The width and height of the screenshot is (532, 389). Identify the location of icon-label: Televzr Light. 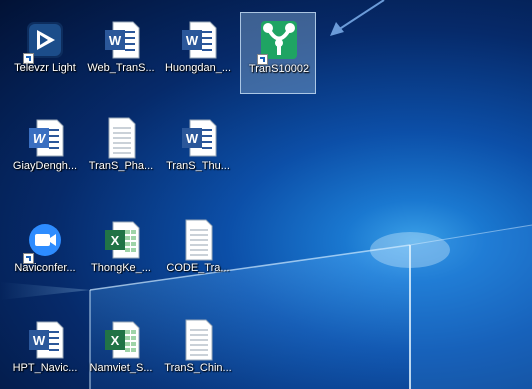
(45, 68).